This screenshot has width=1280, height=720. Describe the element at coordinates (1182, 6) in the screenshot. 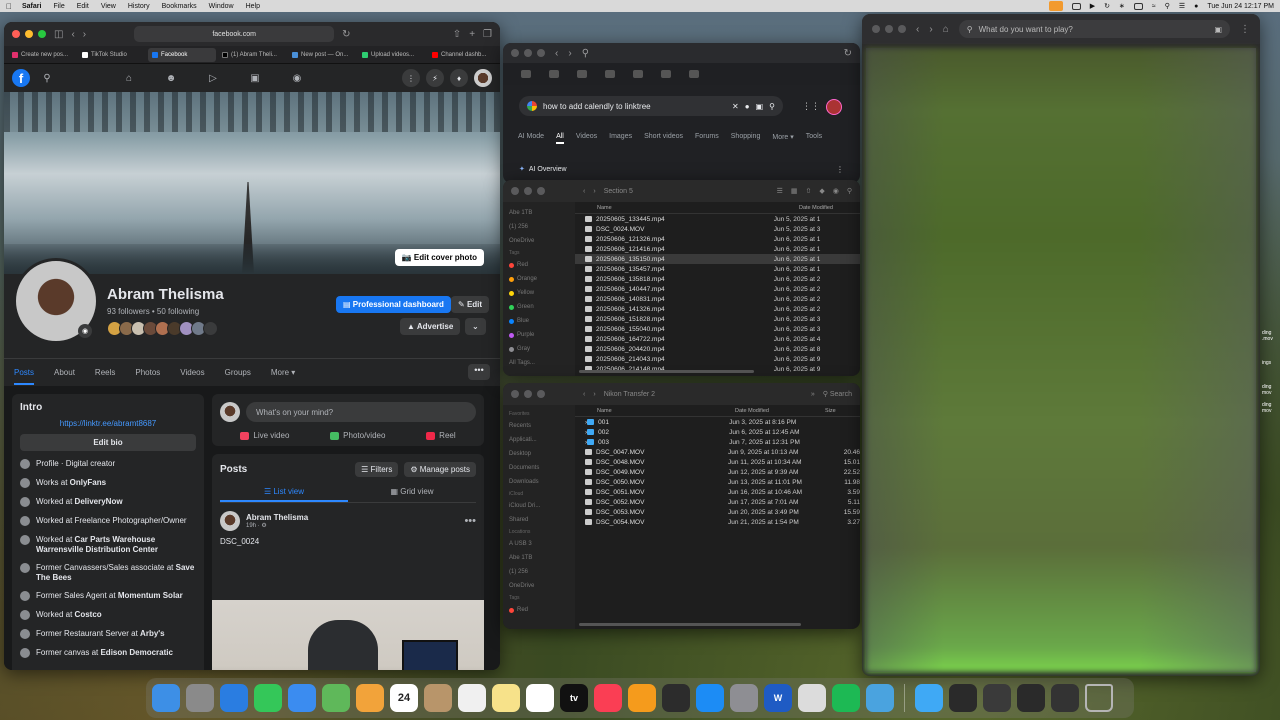

I see `control-center-icon: ☰` at that location.